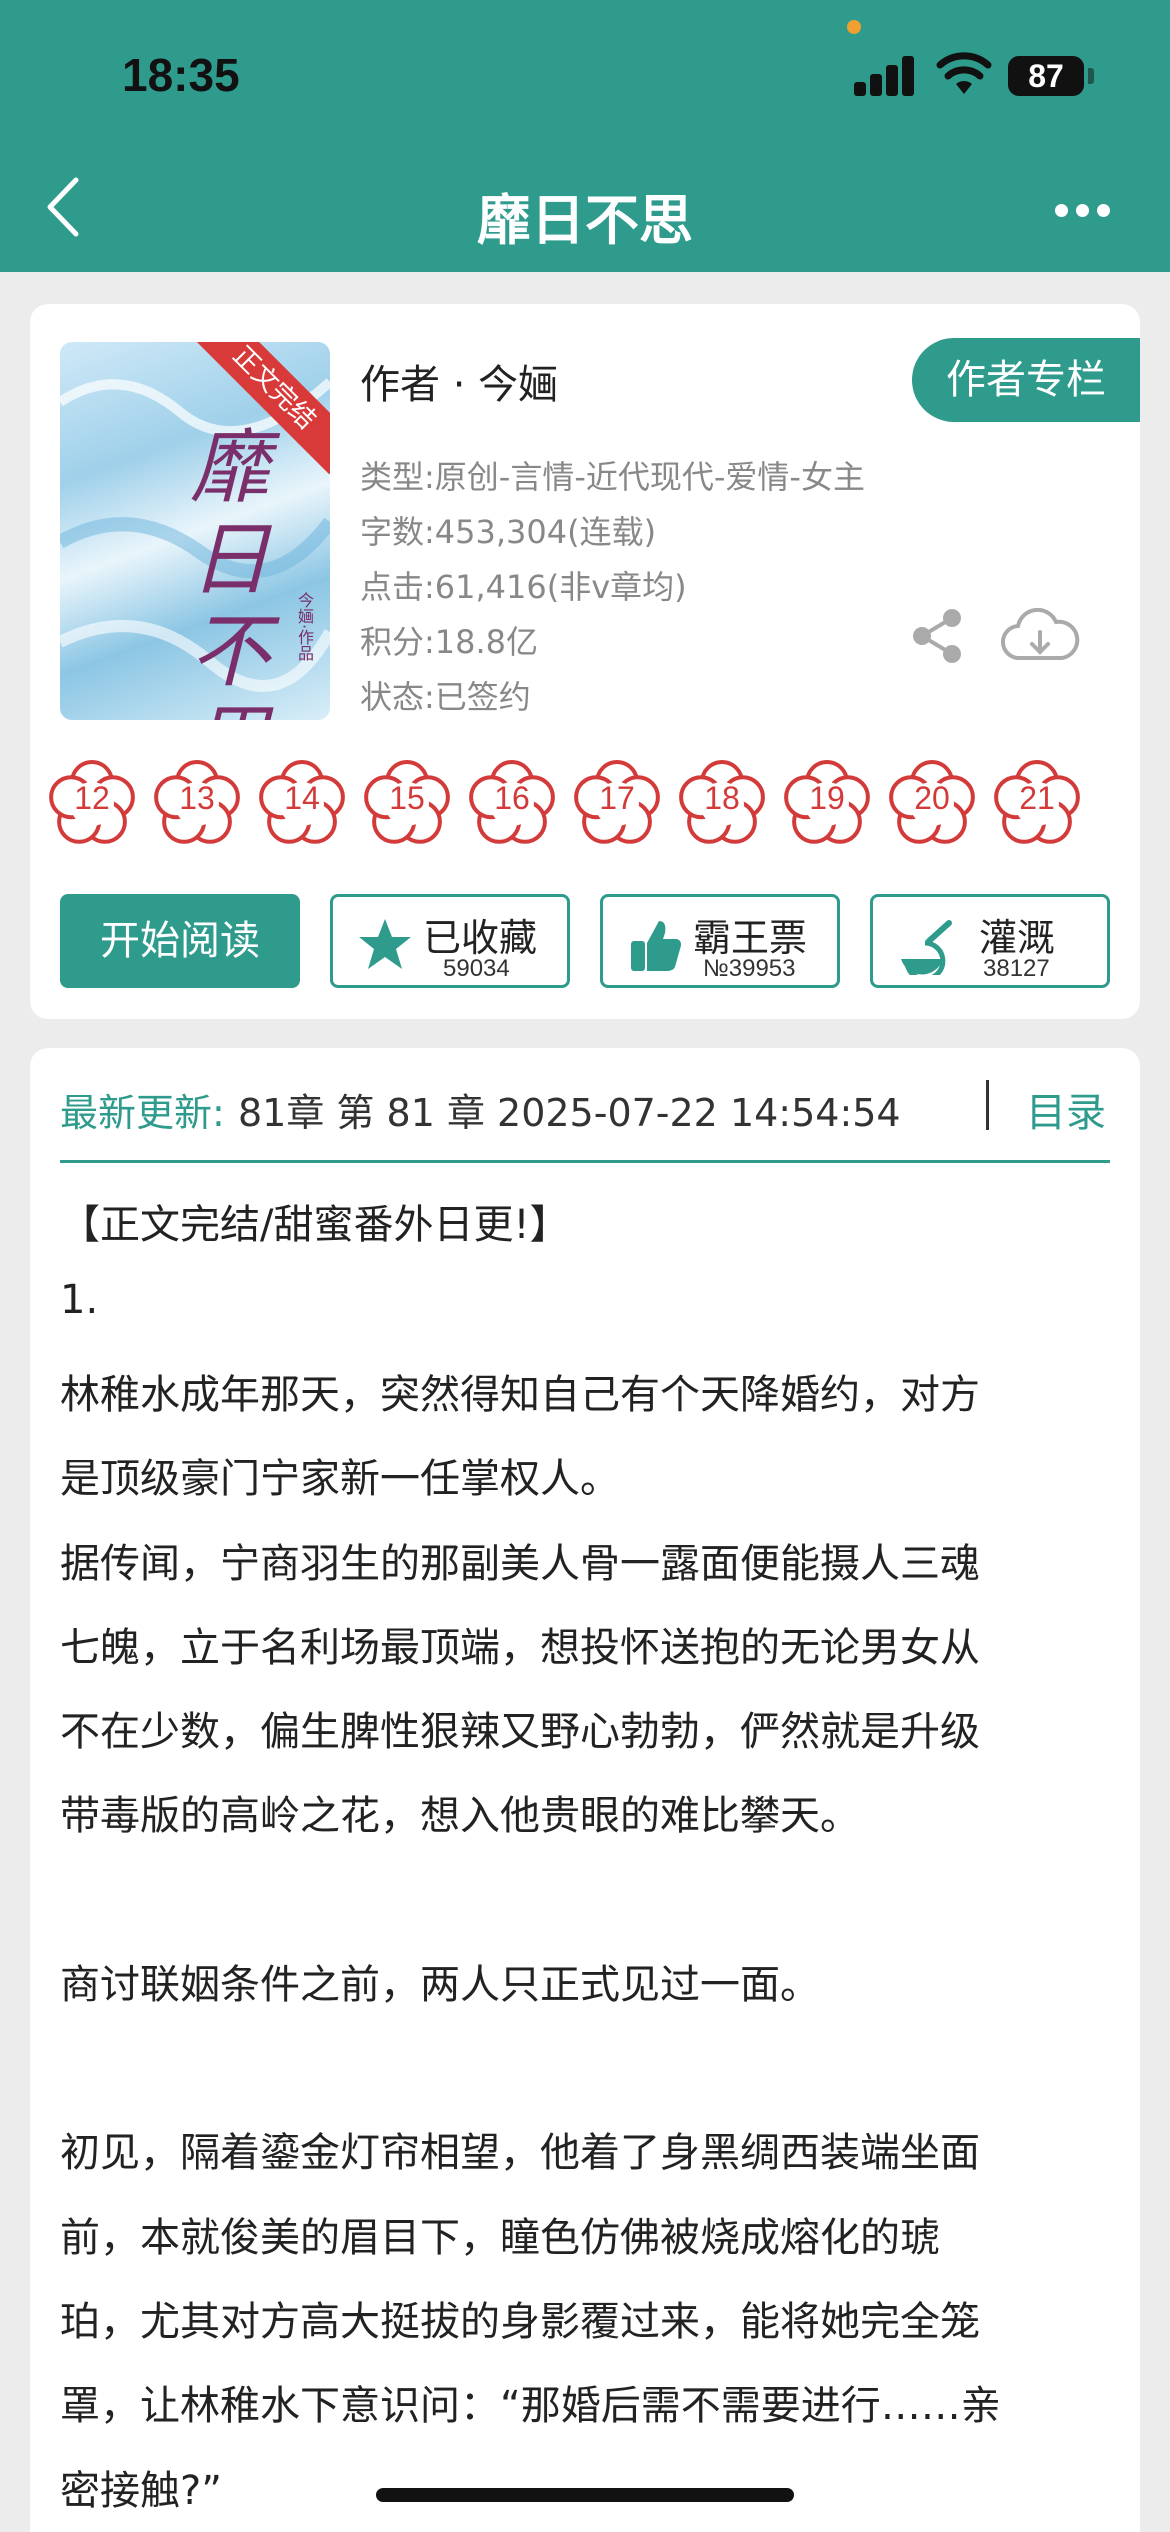 The width and height of the screenshot is (1170, 2532). I want to click on wifi-icon, so click(964, 73).